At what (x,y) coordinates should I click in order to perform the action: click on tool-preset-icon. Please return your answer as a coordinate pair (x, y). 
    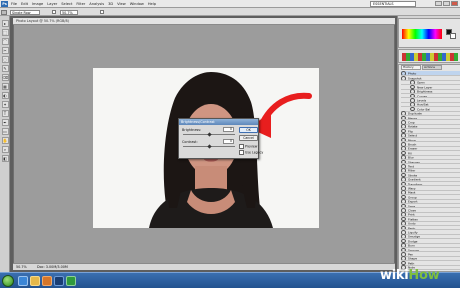
    Looking at the image, I should click on (4, 12).